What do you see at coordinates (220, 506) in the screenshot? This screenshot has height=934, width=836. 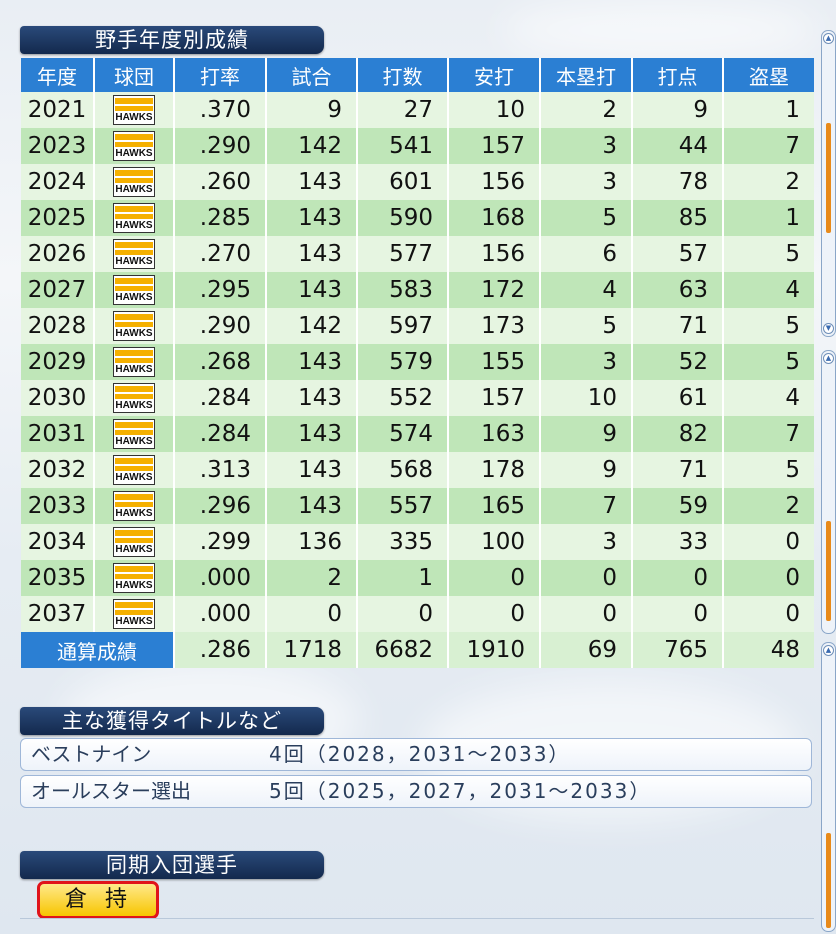 I see `cell-avg: .296` at bounding box center [220, 506].